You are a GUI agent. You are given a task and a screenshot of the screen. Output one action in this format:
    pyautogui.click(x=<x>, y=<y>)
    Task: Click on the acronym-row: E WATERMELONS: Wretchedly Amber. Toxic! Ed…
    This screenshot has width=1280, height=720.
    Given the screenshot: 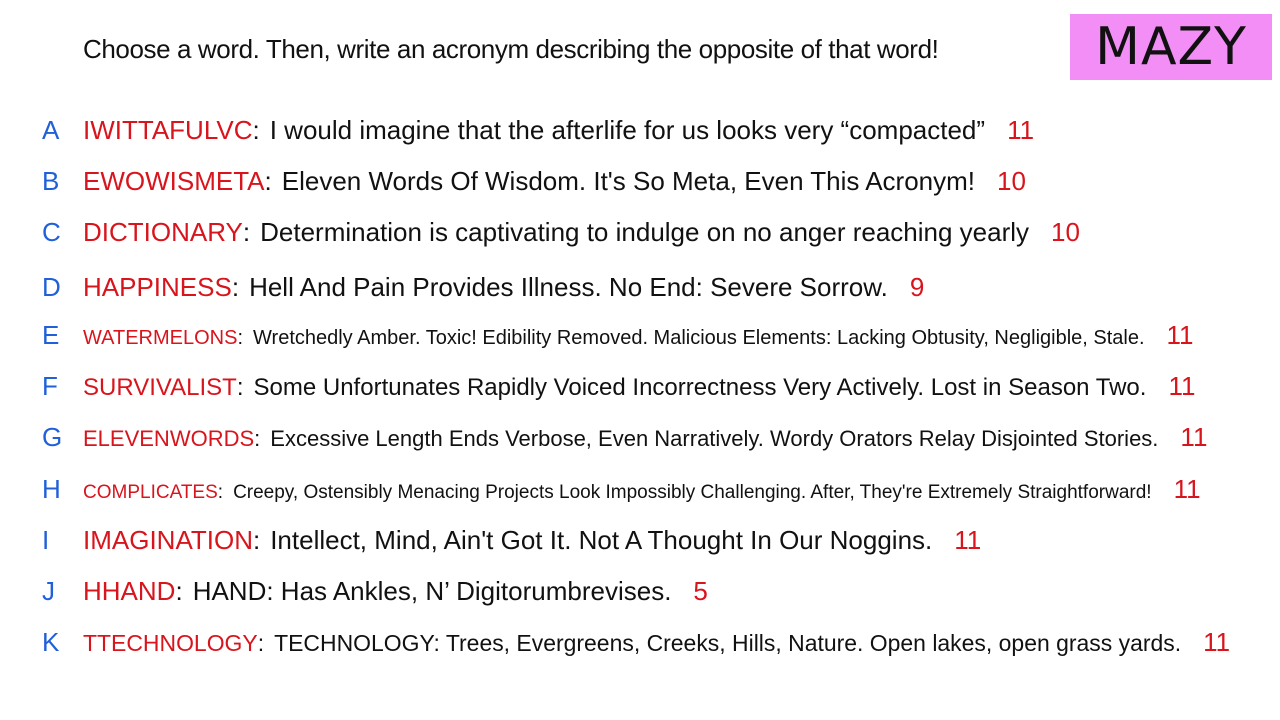 What is the action you would take?
    pyautogui.click(x=640, y=335)
    